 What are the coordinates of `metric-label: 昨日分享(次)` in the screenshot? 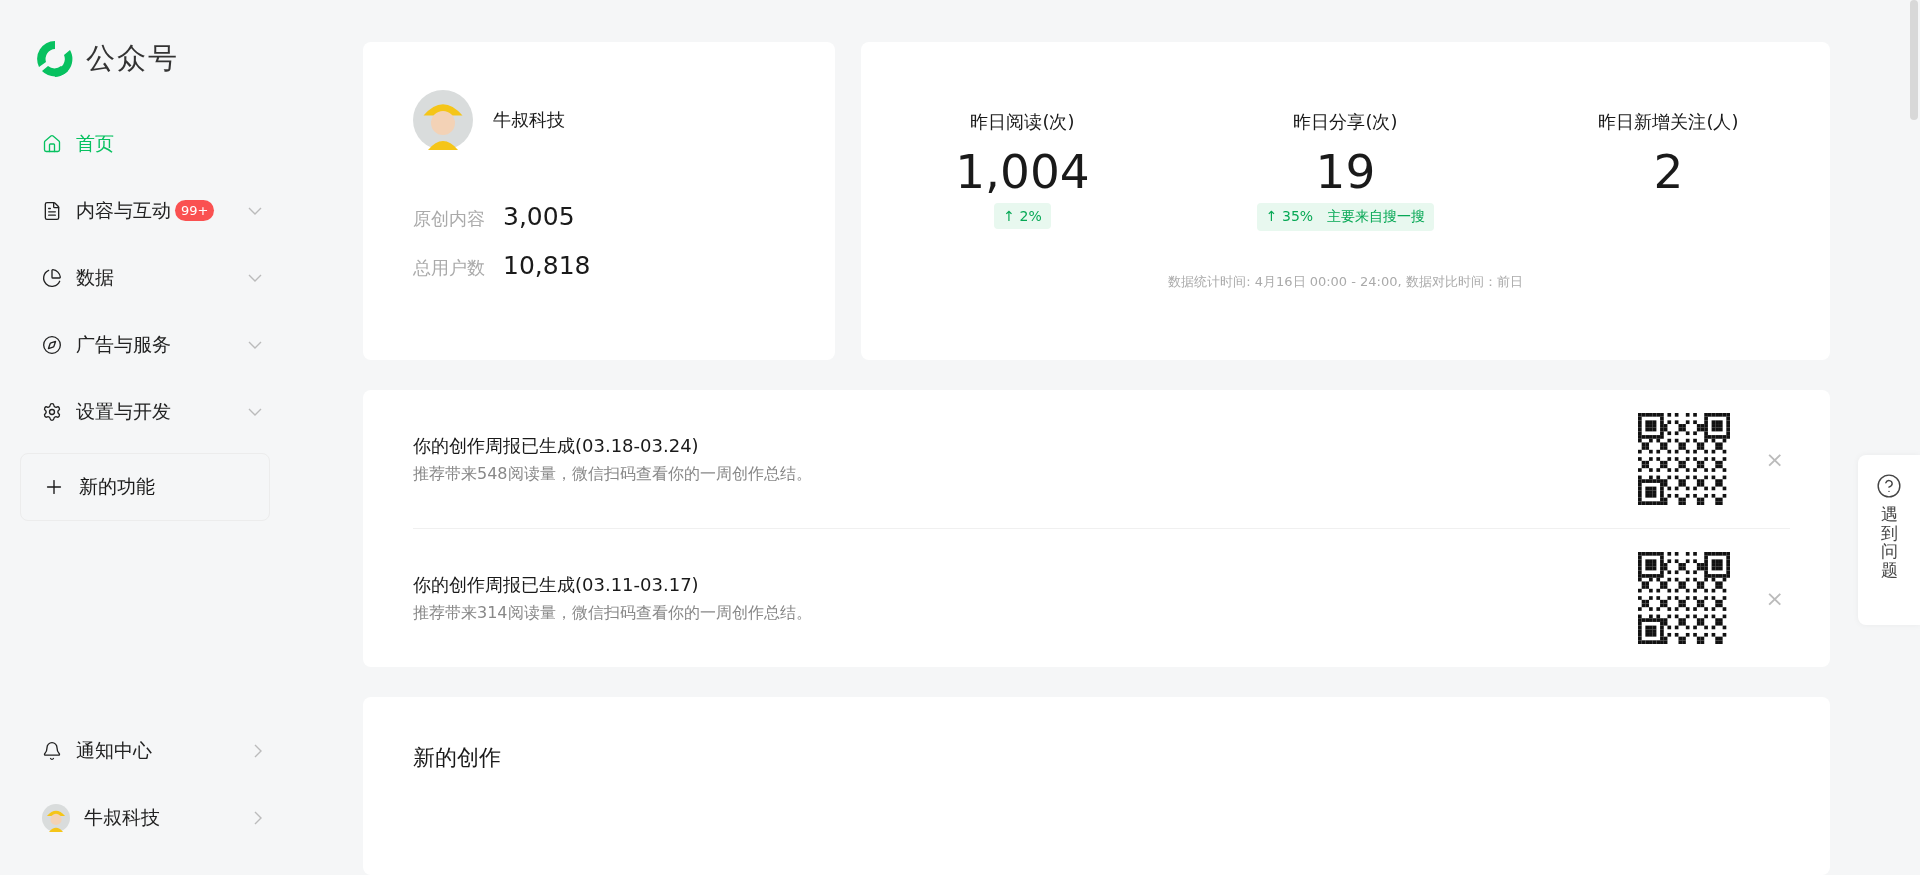 It's located at (1345, 122).